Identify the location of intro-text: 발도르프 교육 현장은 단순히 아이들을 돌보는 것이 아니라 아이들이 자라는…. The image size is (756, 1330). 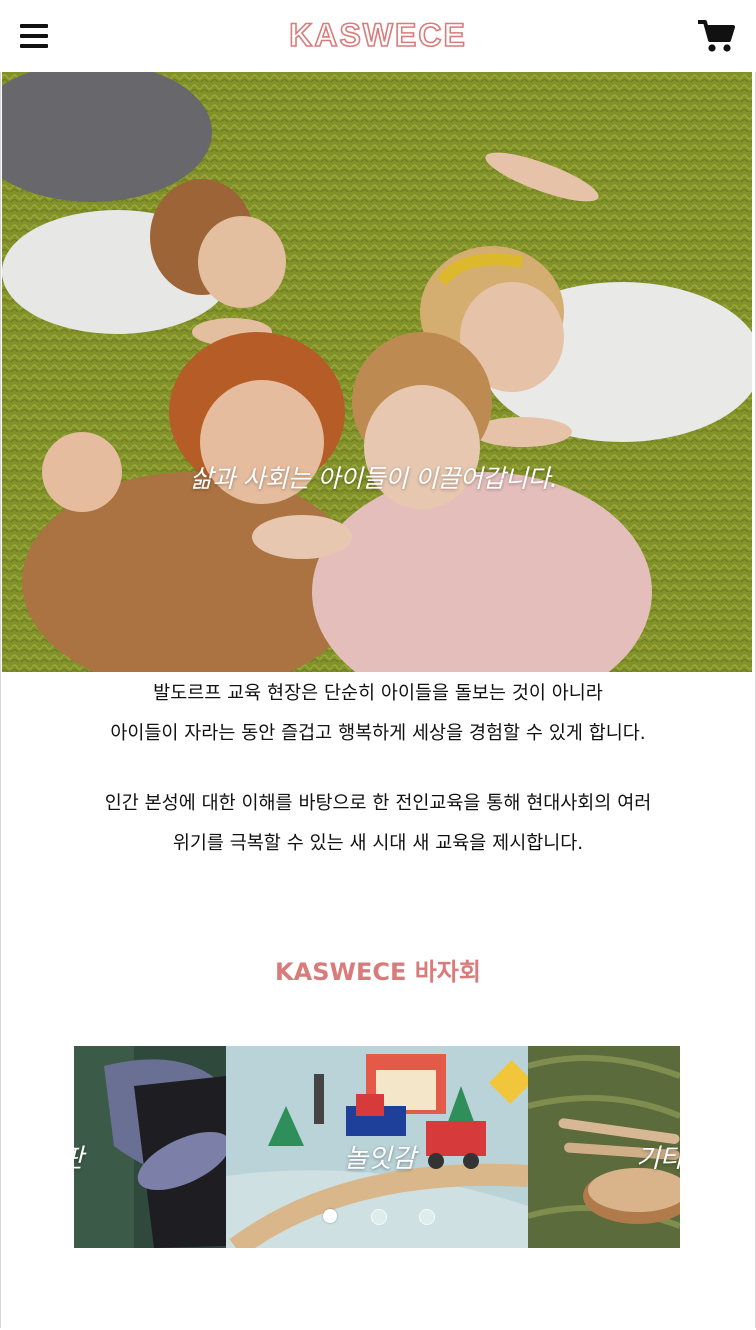
(378, 769).